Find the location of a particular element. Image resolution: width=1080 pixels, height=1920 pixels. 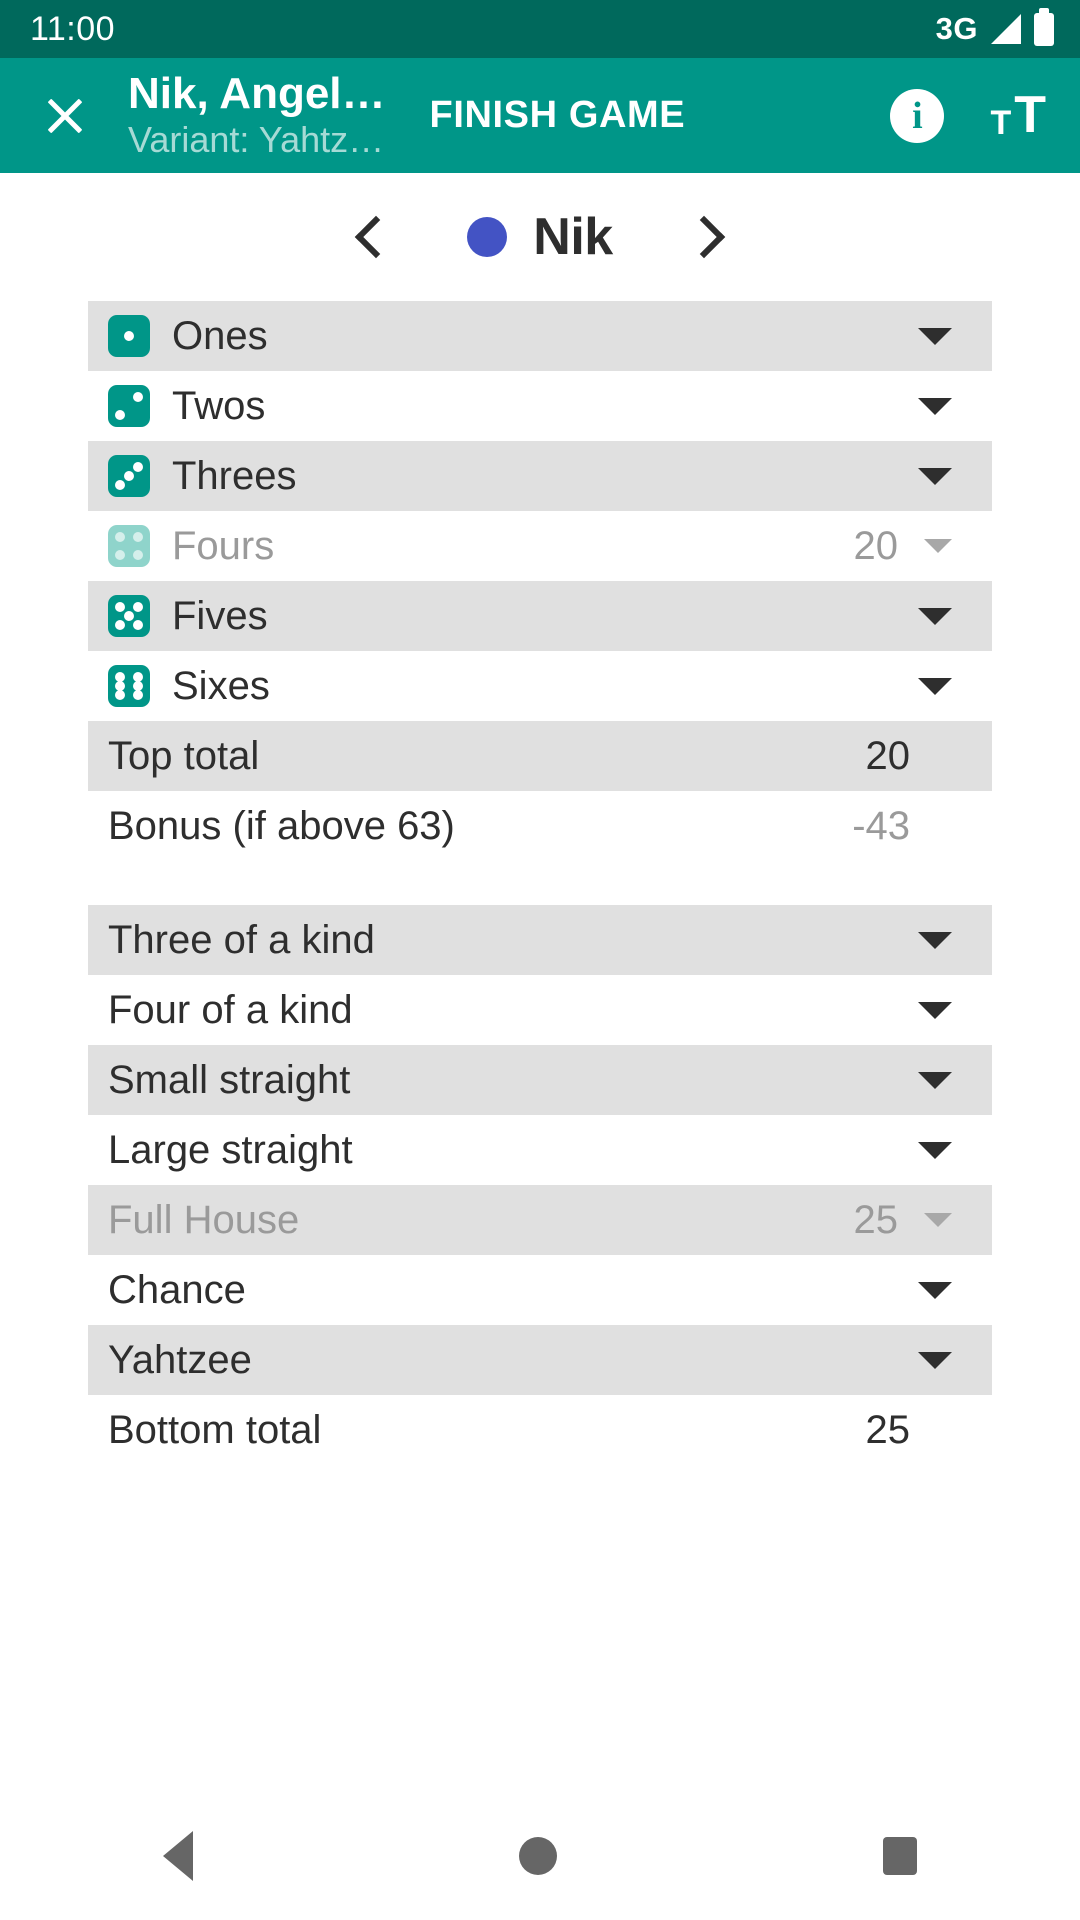

home-circle-icon is located at coordinates (538, 1856).